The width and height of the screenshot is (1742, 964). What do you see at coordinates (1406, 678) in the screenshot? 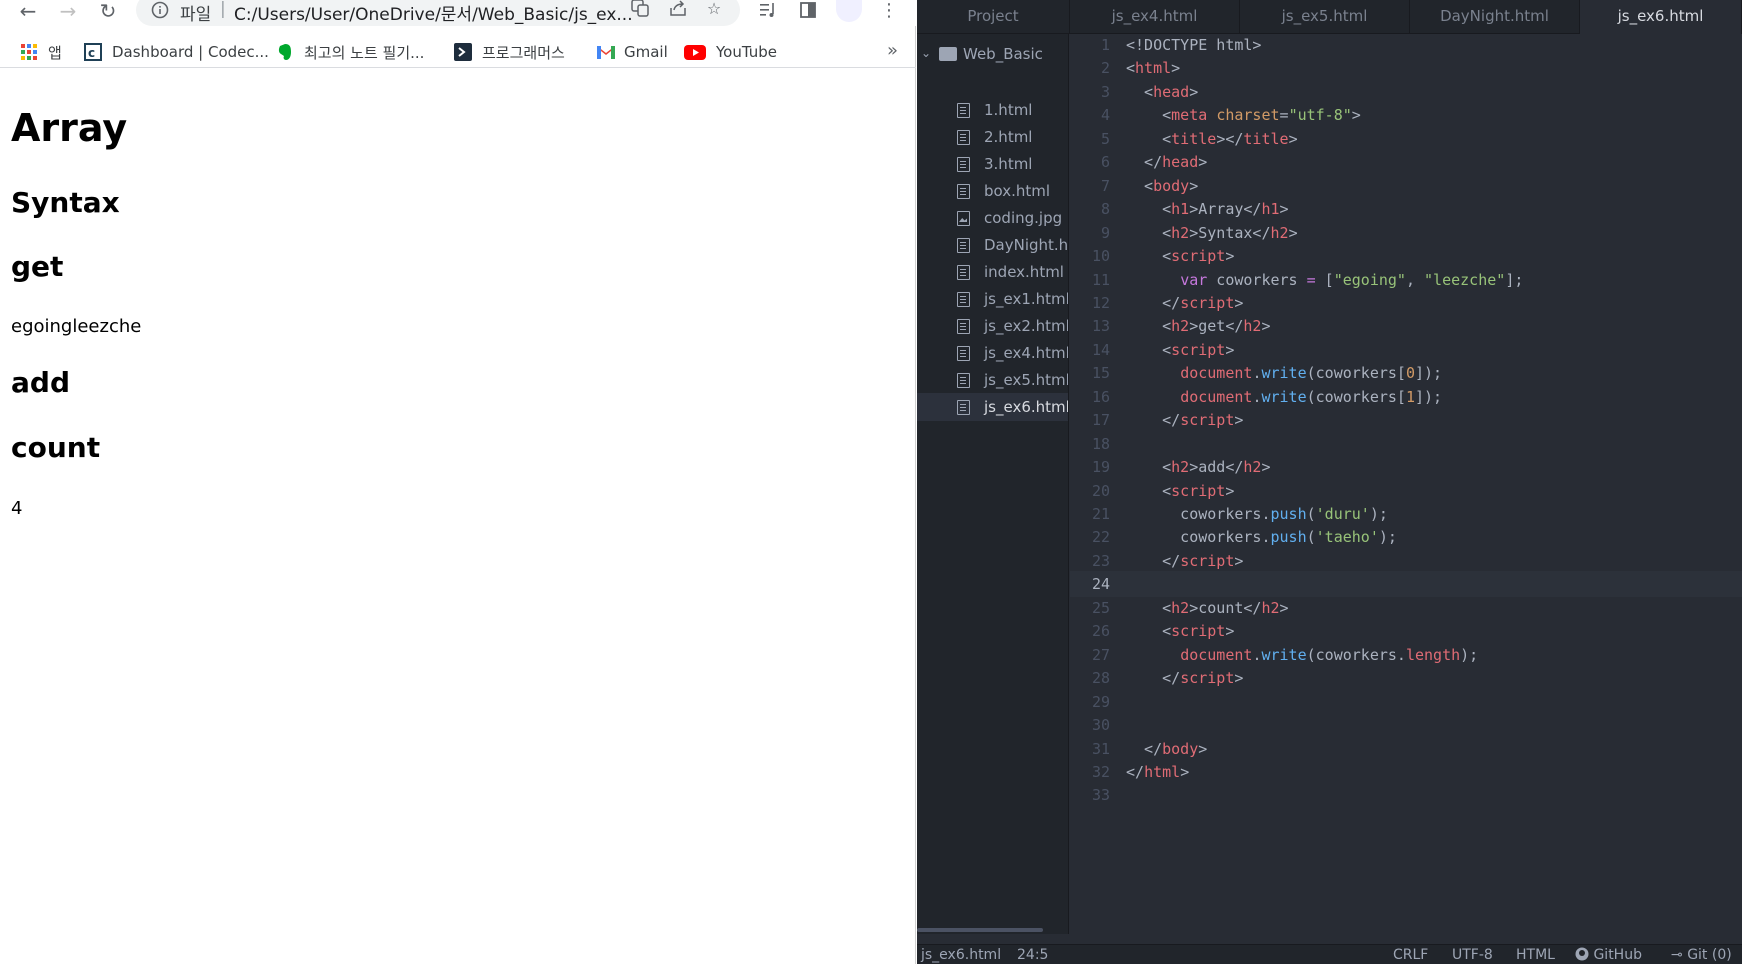
I see `code-line: 28 </script>` at bounding box center [1406, 678].